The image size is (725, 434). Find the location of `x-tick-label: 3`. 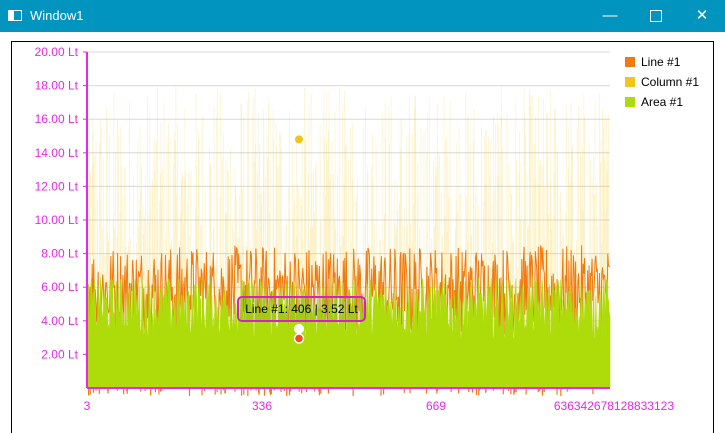

x-tick-label: 3 is located at coordinates (87, 406).